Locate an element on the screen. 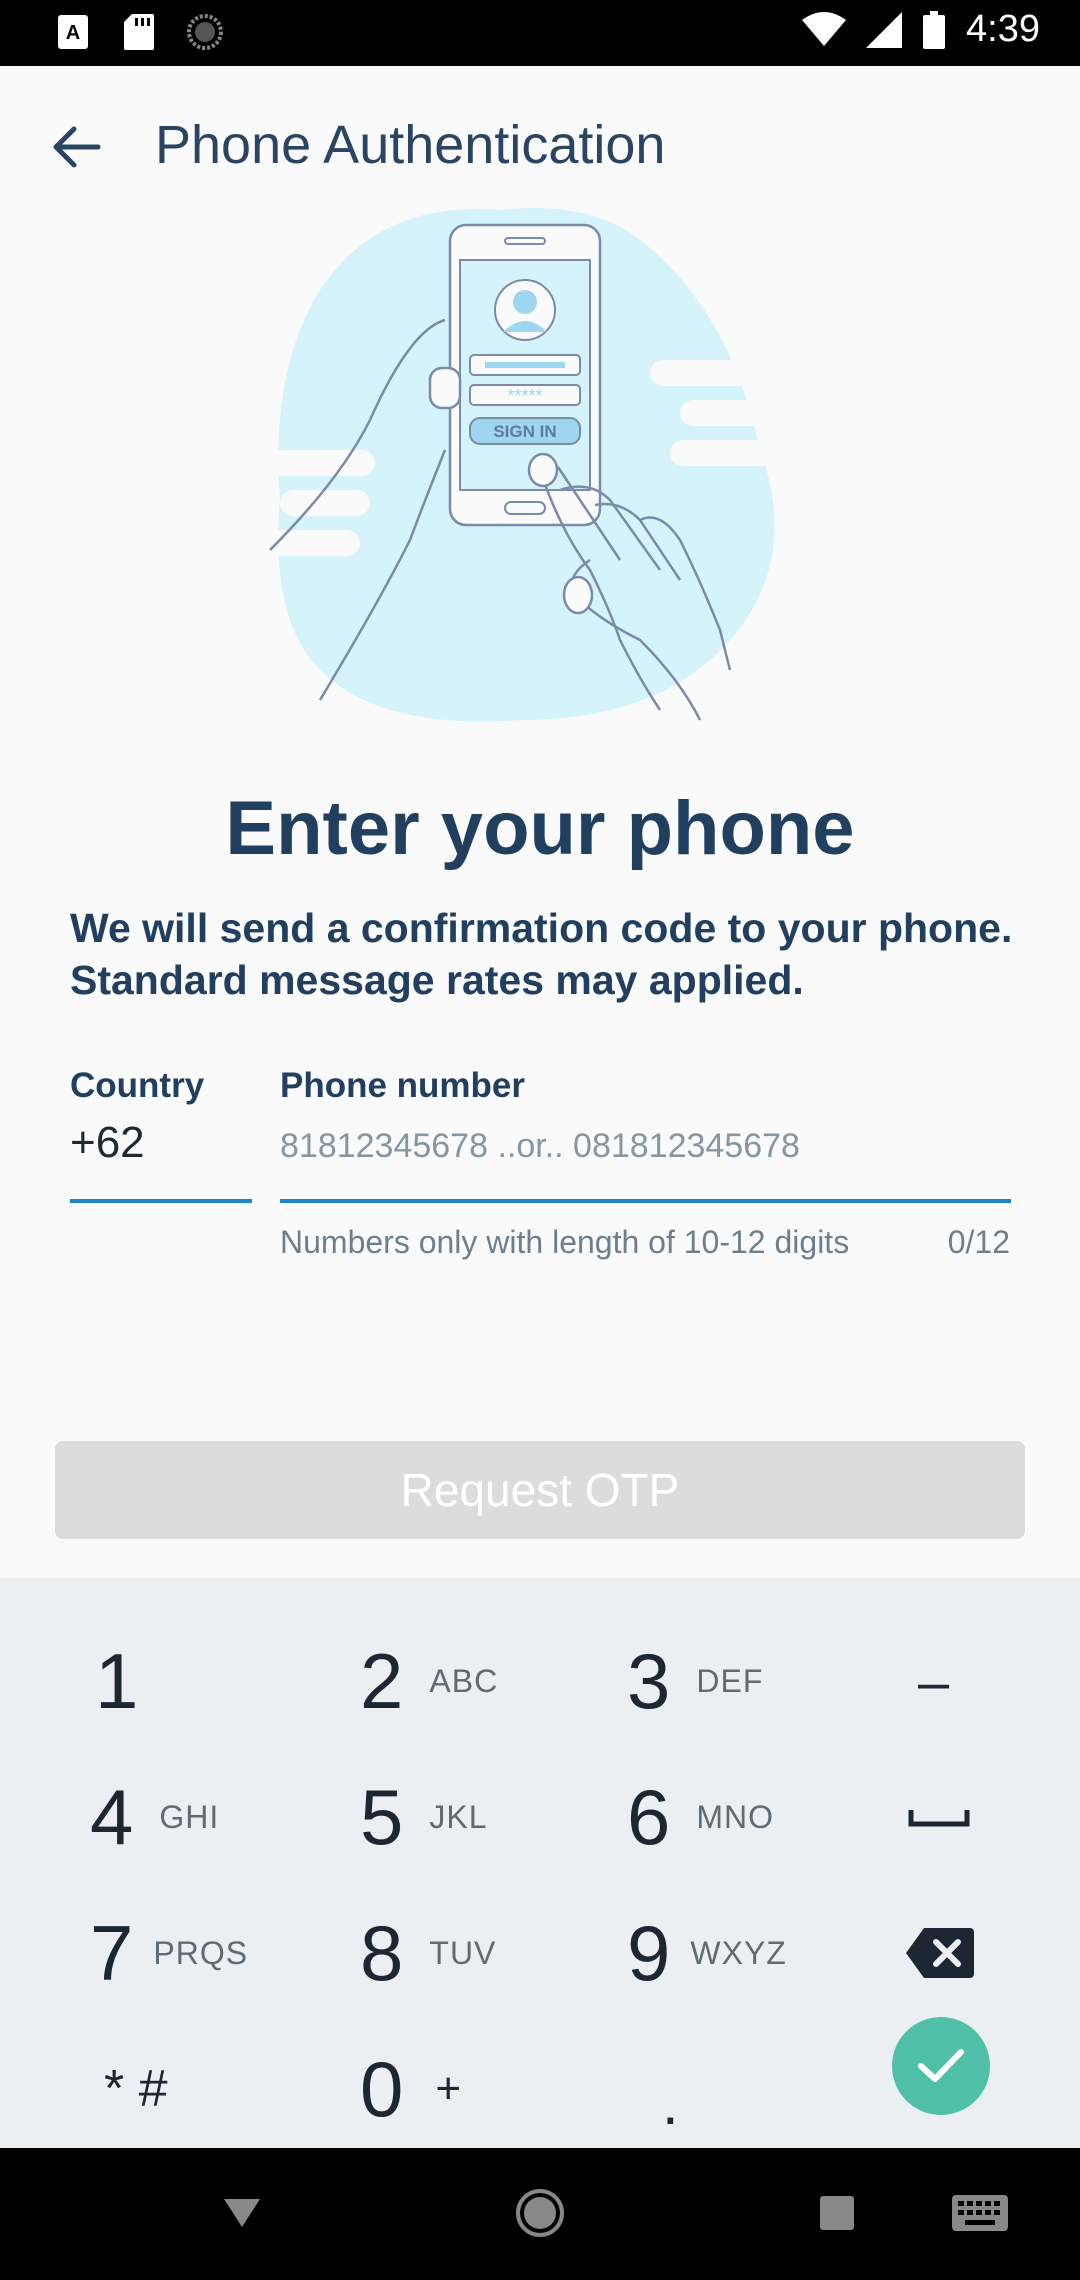 The width and height of the screenshot is (1080, 2280). home-circle-icon is located at coordinates (540, 2213).